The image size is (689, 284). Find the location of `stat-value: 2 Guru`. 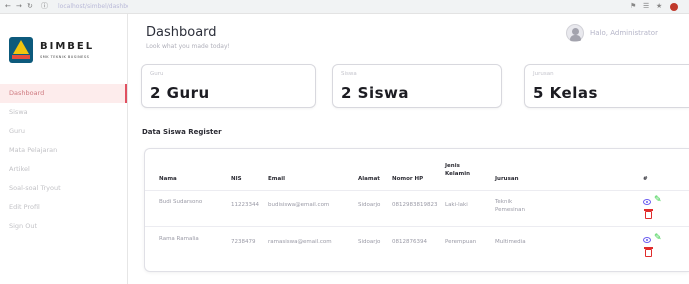

stat-value: 2 Guru is located at coordinates (180, 93).